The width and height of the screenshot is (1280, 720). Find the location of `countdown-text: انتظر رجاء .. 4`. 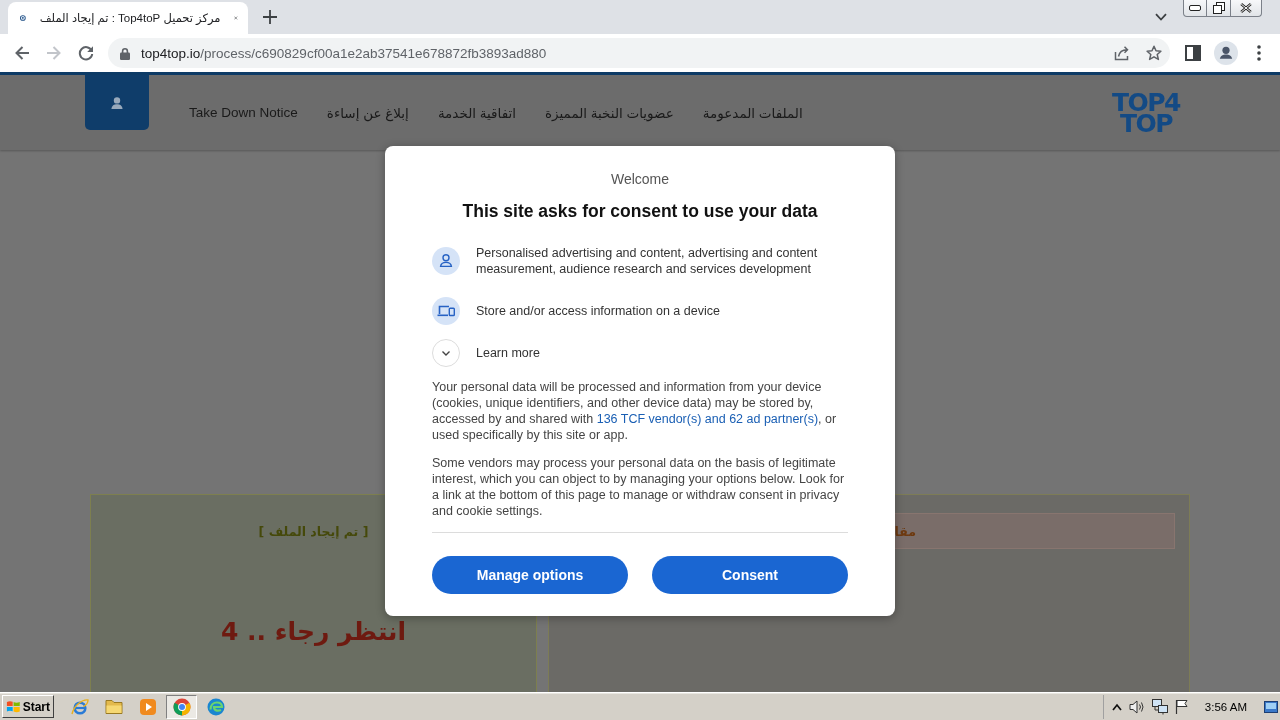

countdown-text: انتظر رجاء .. 4 is located at coordinates (313, 632).